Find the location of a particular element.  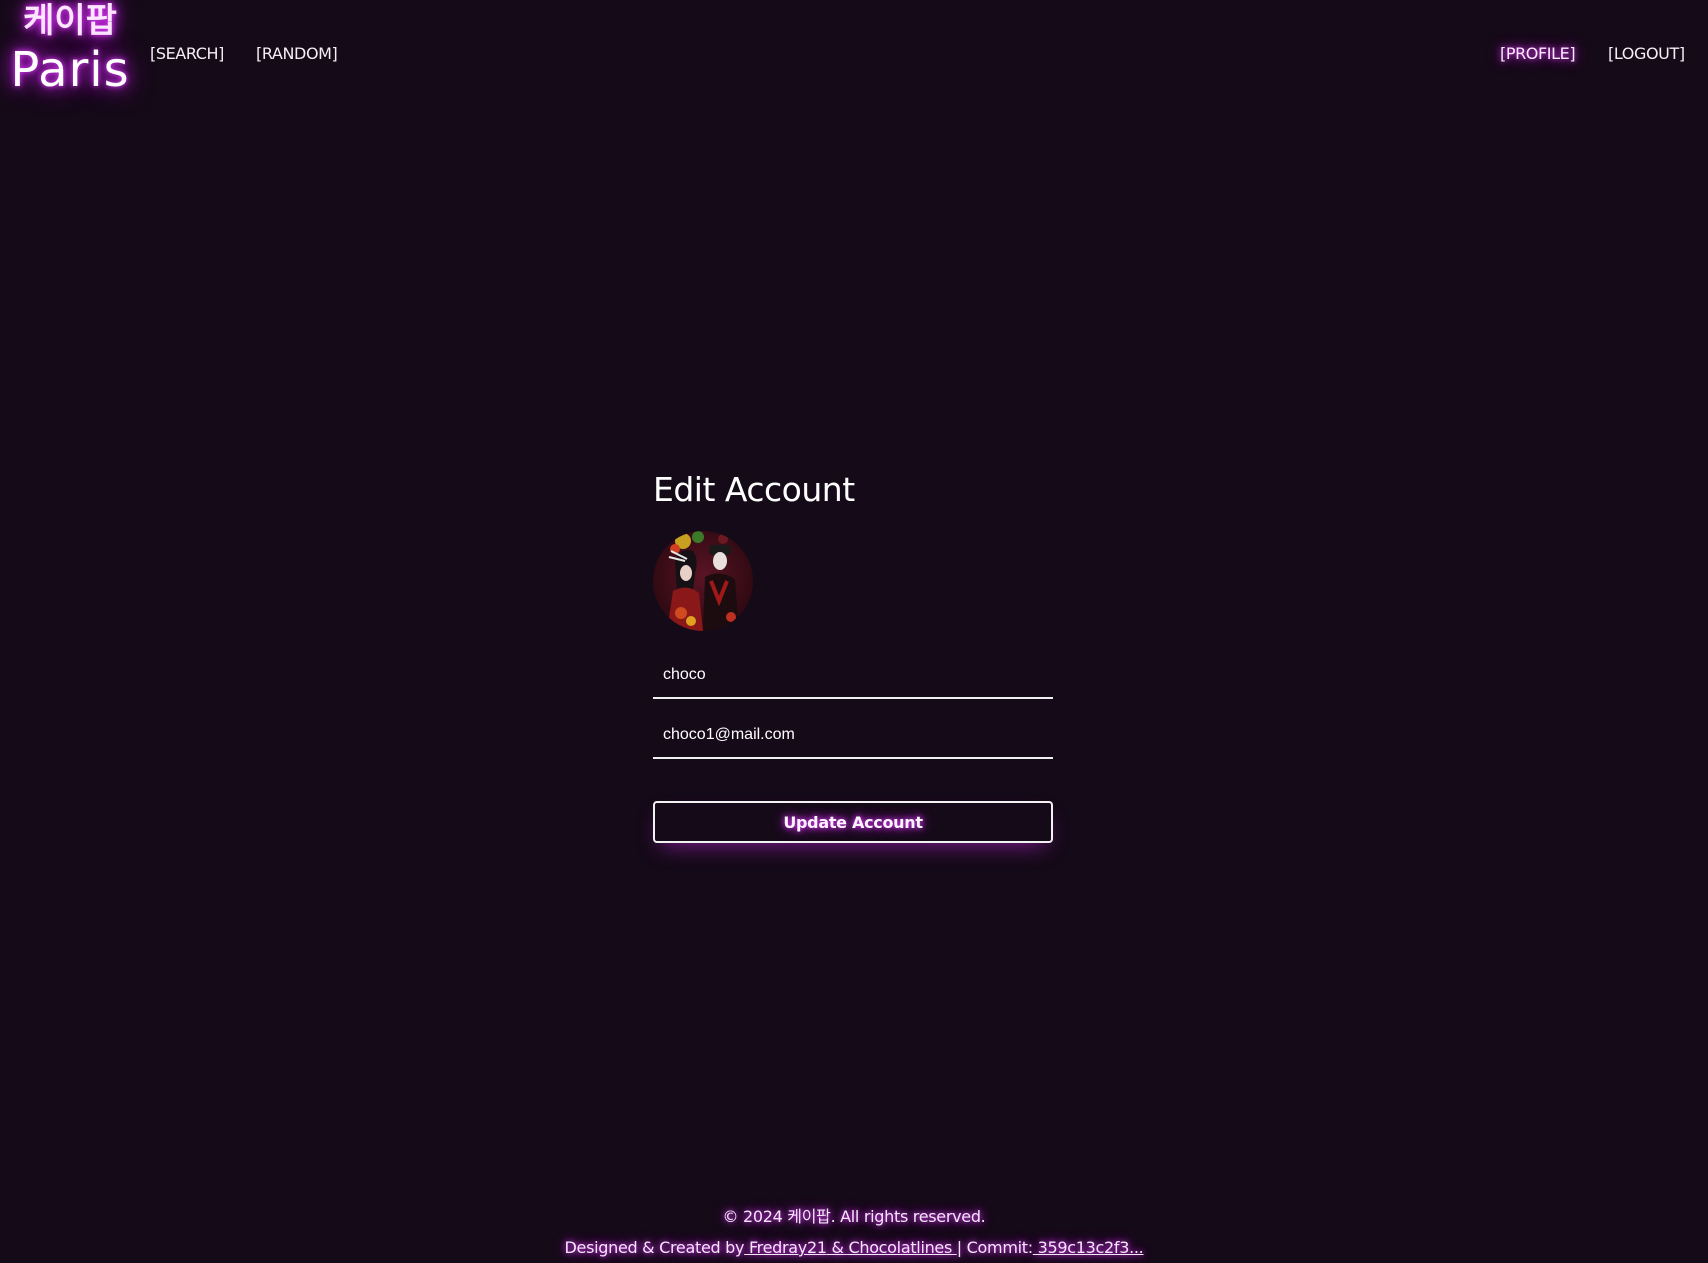

author-fredray21-link: Fredray21 is located at coordinates (785, 1247).